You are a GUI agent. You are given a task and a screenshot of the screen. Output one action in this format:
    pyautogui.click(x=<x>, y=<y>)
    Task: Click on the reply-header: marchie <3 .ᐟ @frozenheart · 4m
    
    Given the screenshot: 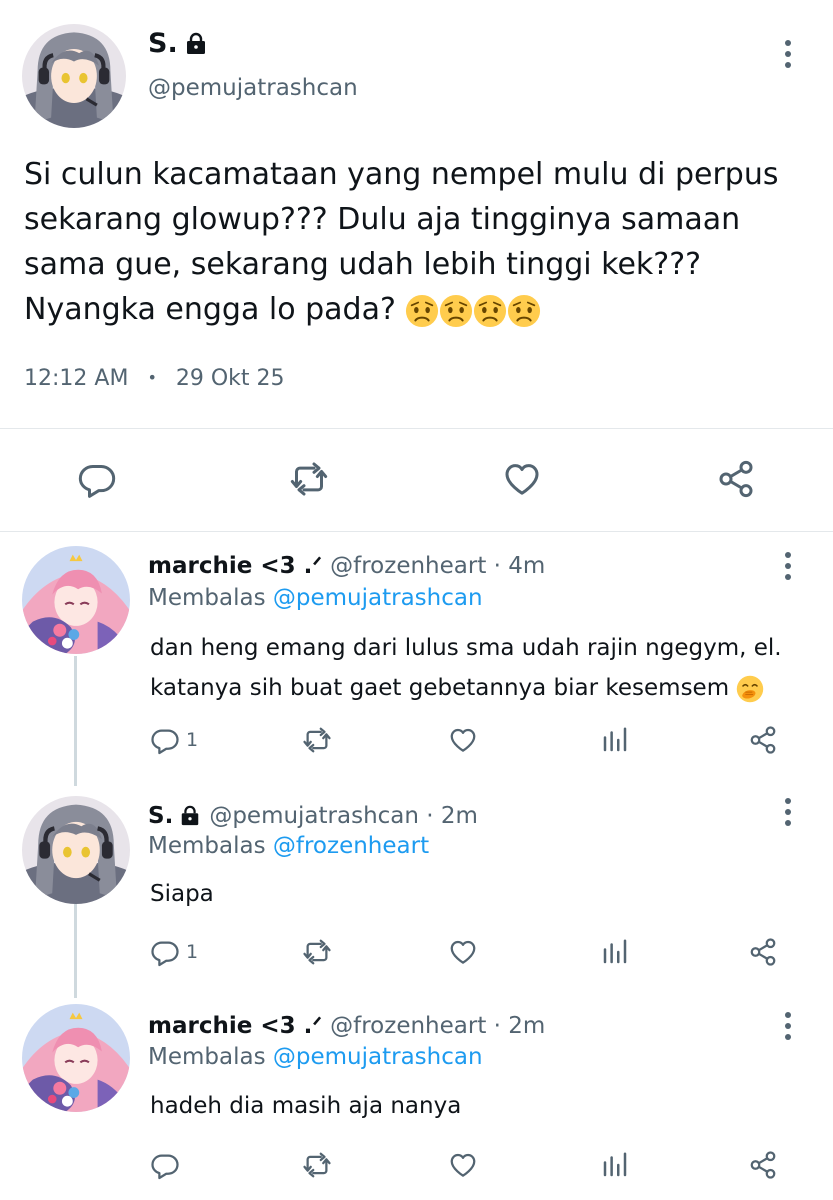 What is the action you would take?
    pyautogui.click(x=346, y=566)
    